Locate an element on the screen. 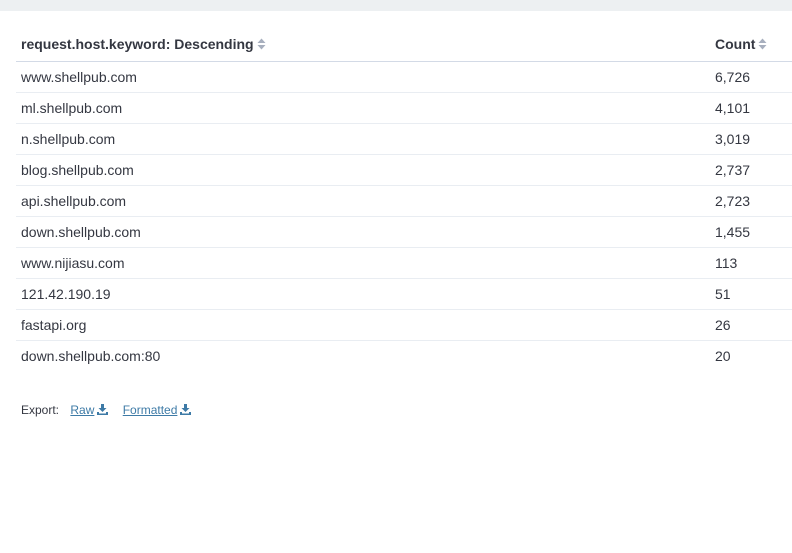 The image size is (792, 553). table-row: 121.42.190.19 51 is located at coordinates (404, 294).